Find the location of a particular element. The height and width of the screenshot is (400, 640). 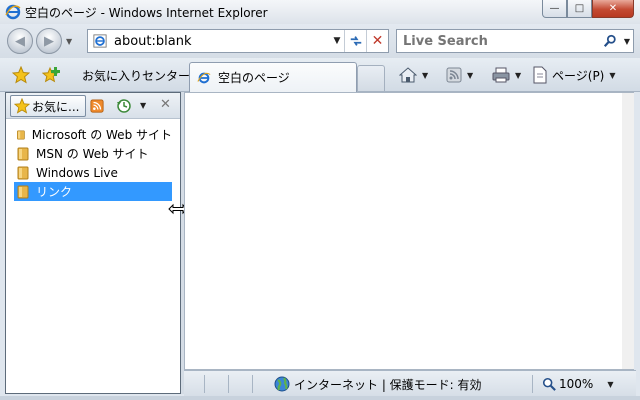

title-bar: 空白のページ - Windows Internet Explorer — □ ✕ is located at coordinates (320, 12).